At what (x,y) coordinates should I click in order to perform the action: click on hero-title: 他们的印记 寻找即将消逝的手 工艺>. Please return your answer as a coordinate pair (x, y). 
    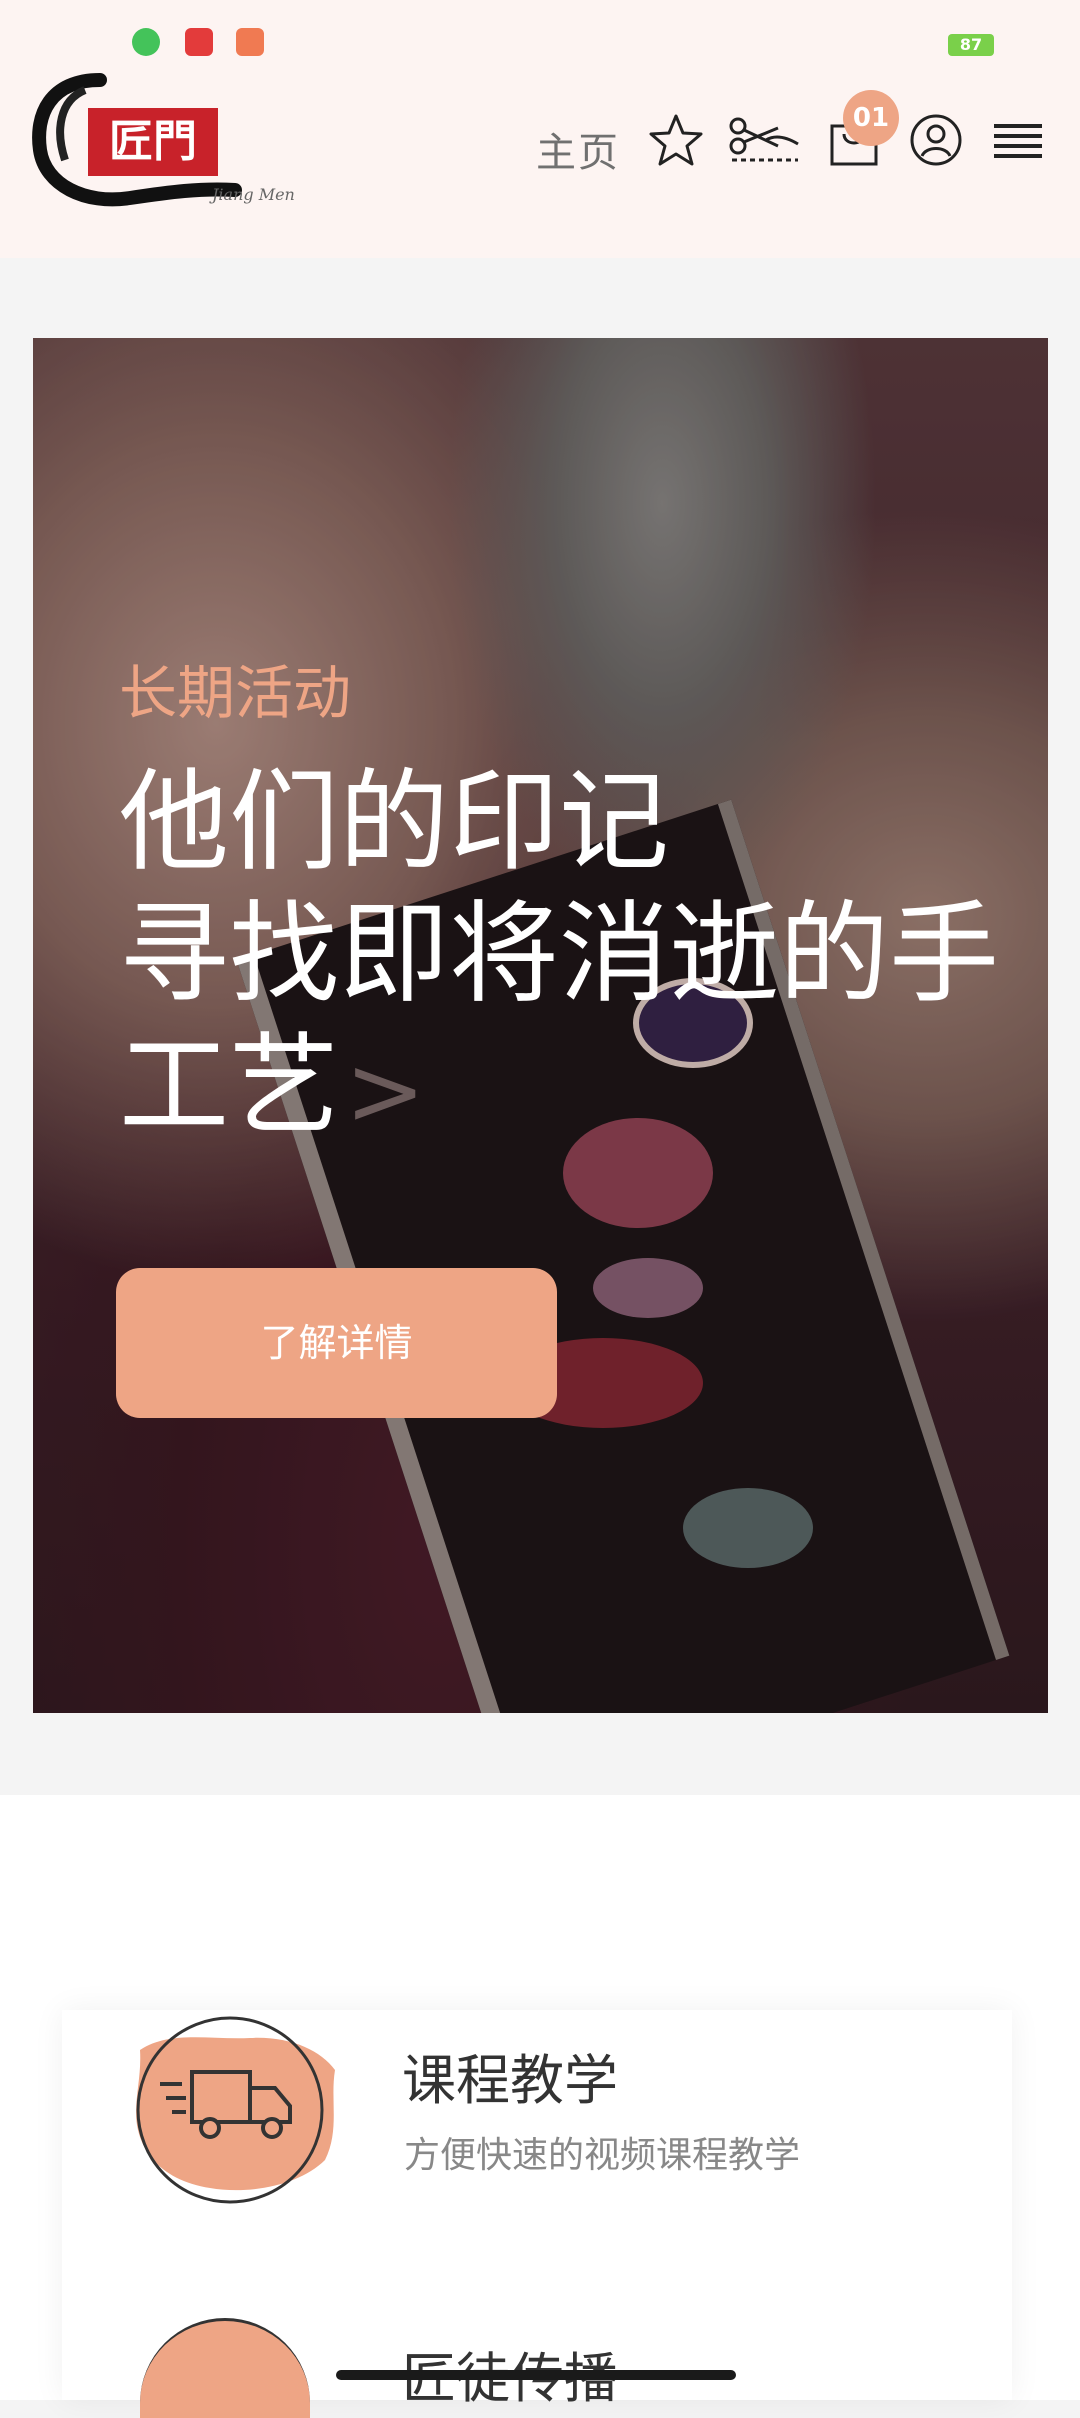
    Looking at the image, I should click on (569, 956).